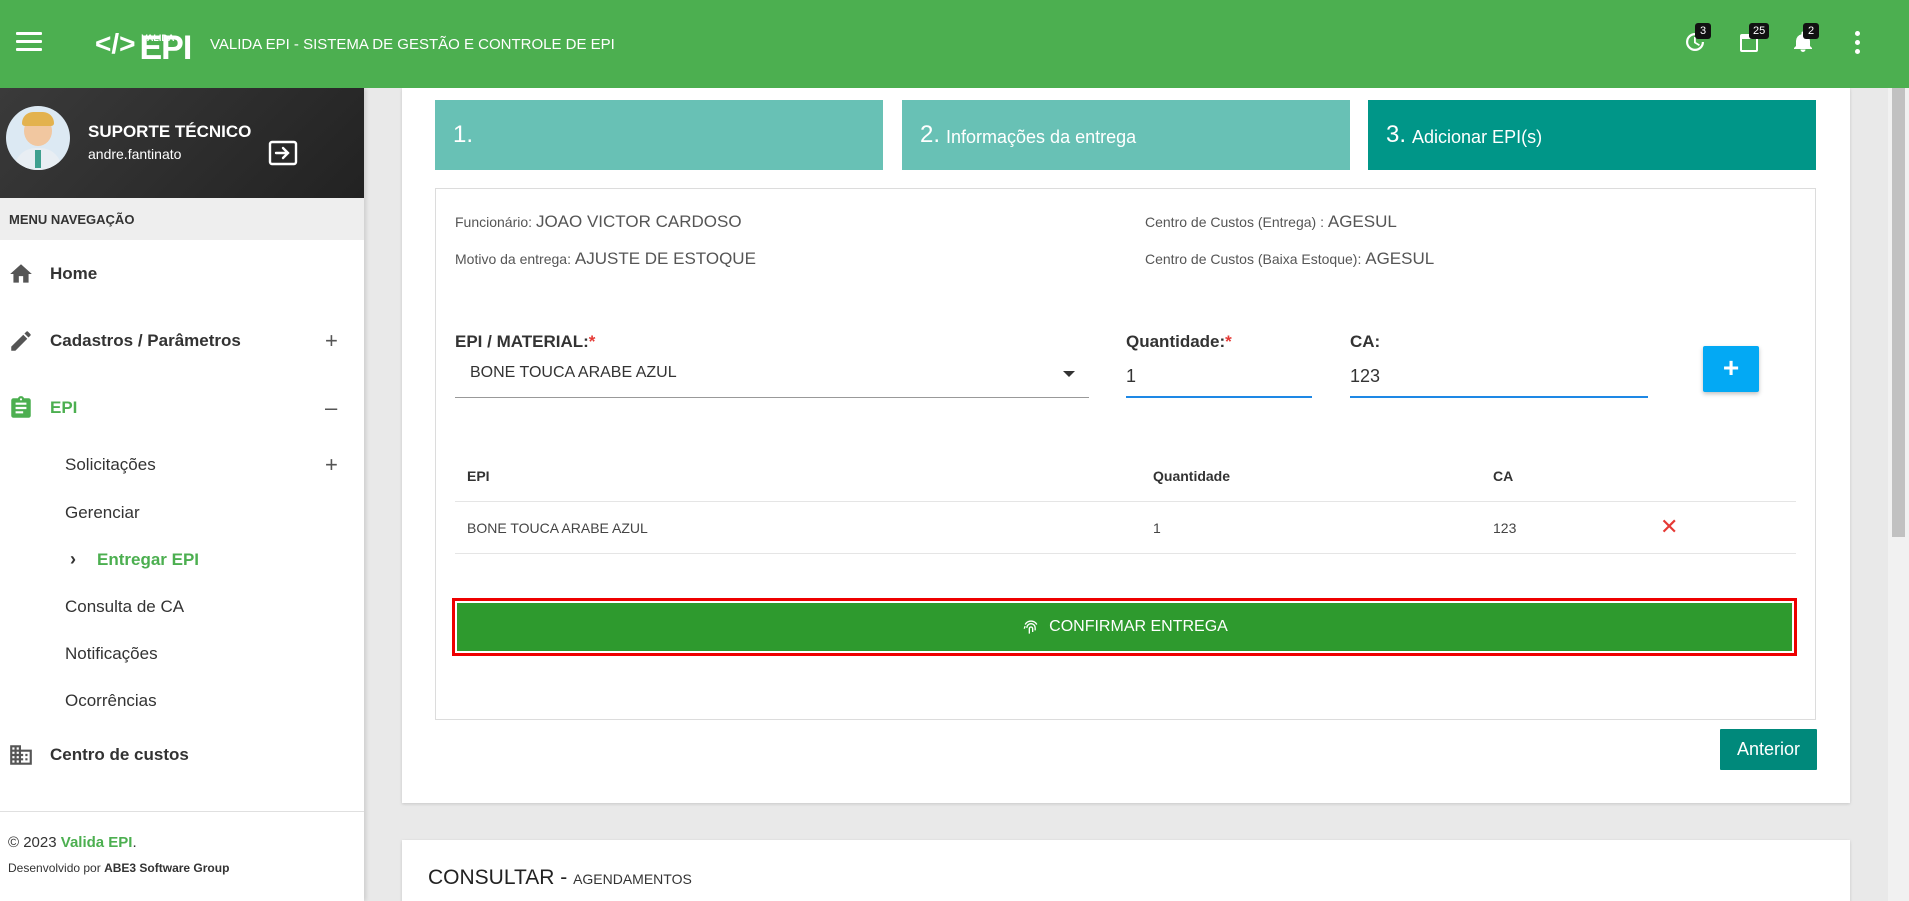  Describe the element at coordinates (1234, 222) in the screenshot. I see `cc-entrega-label: Centro de Custos (Entrega) :` at that location.